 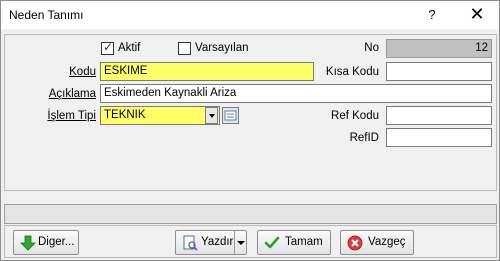 What do you see at coordinates (250, 241) in the screenshot?
I see `button-bar: Diger... Yazdır Tamam Vazgeç` at bounding box center [250, 241].